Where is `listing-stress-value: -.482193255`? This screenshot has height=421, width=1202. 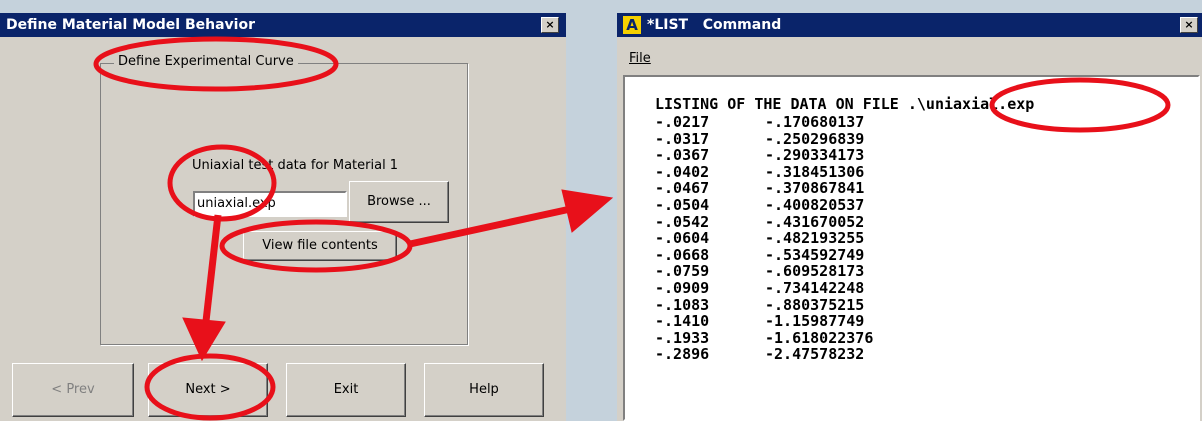
listing-stress-value: -.482193255 is located at coordinates (815, 238).